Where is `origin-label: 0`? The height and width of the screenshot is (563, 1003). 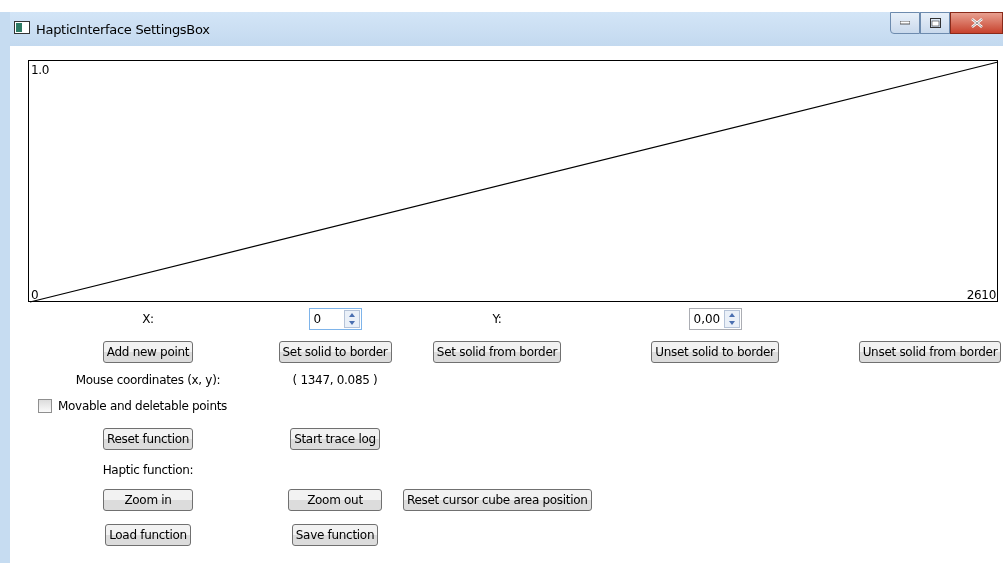
origin-label: 0 is located at coordinates (35, 295).